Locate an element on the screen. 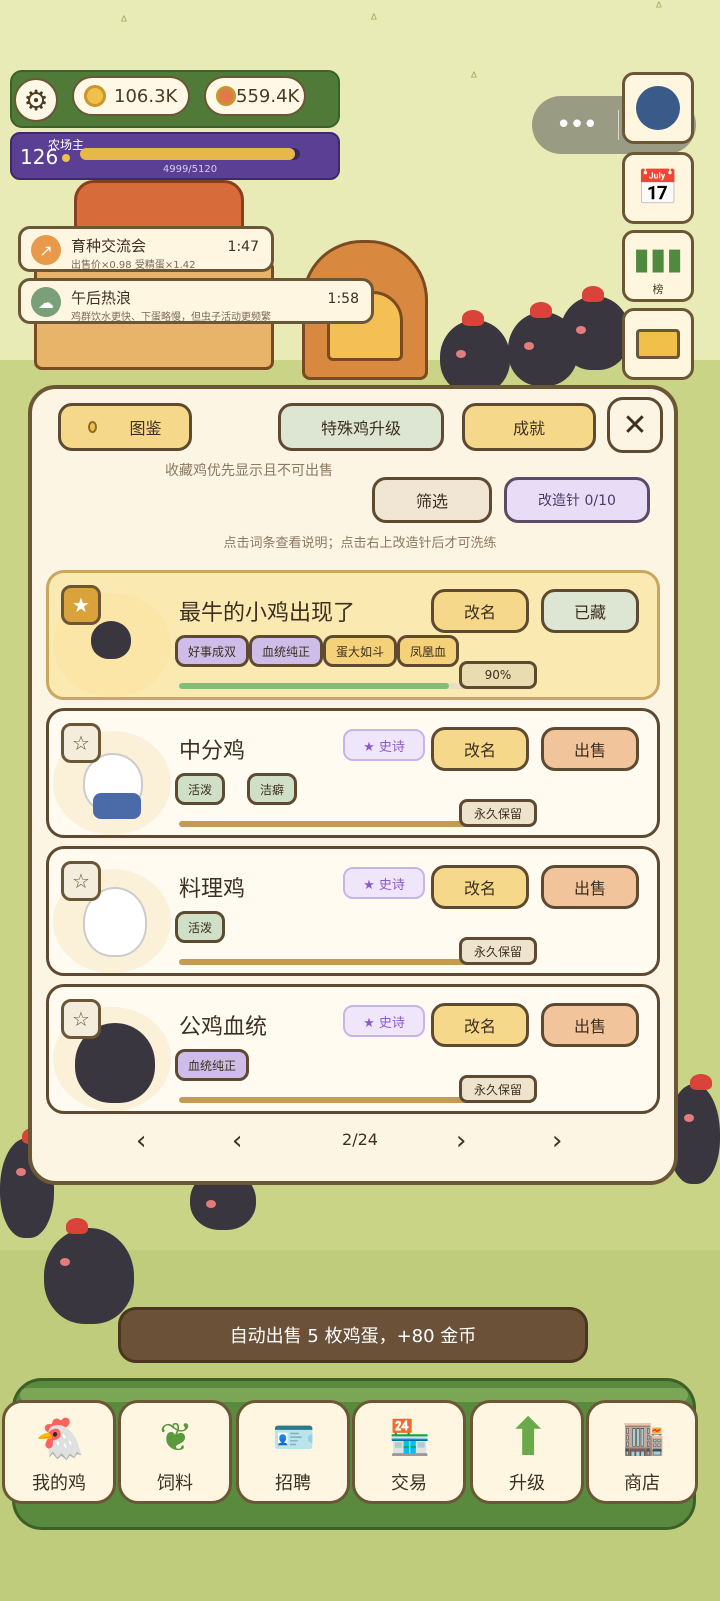  coin-icon is located at coordinates (95, 96).